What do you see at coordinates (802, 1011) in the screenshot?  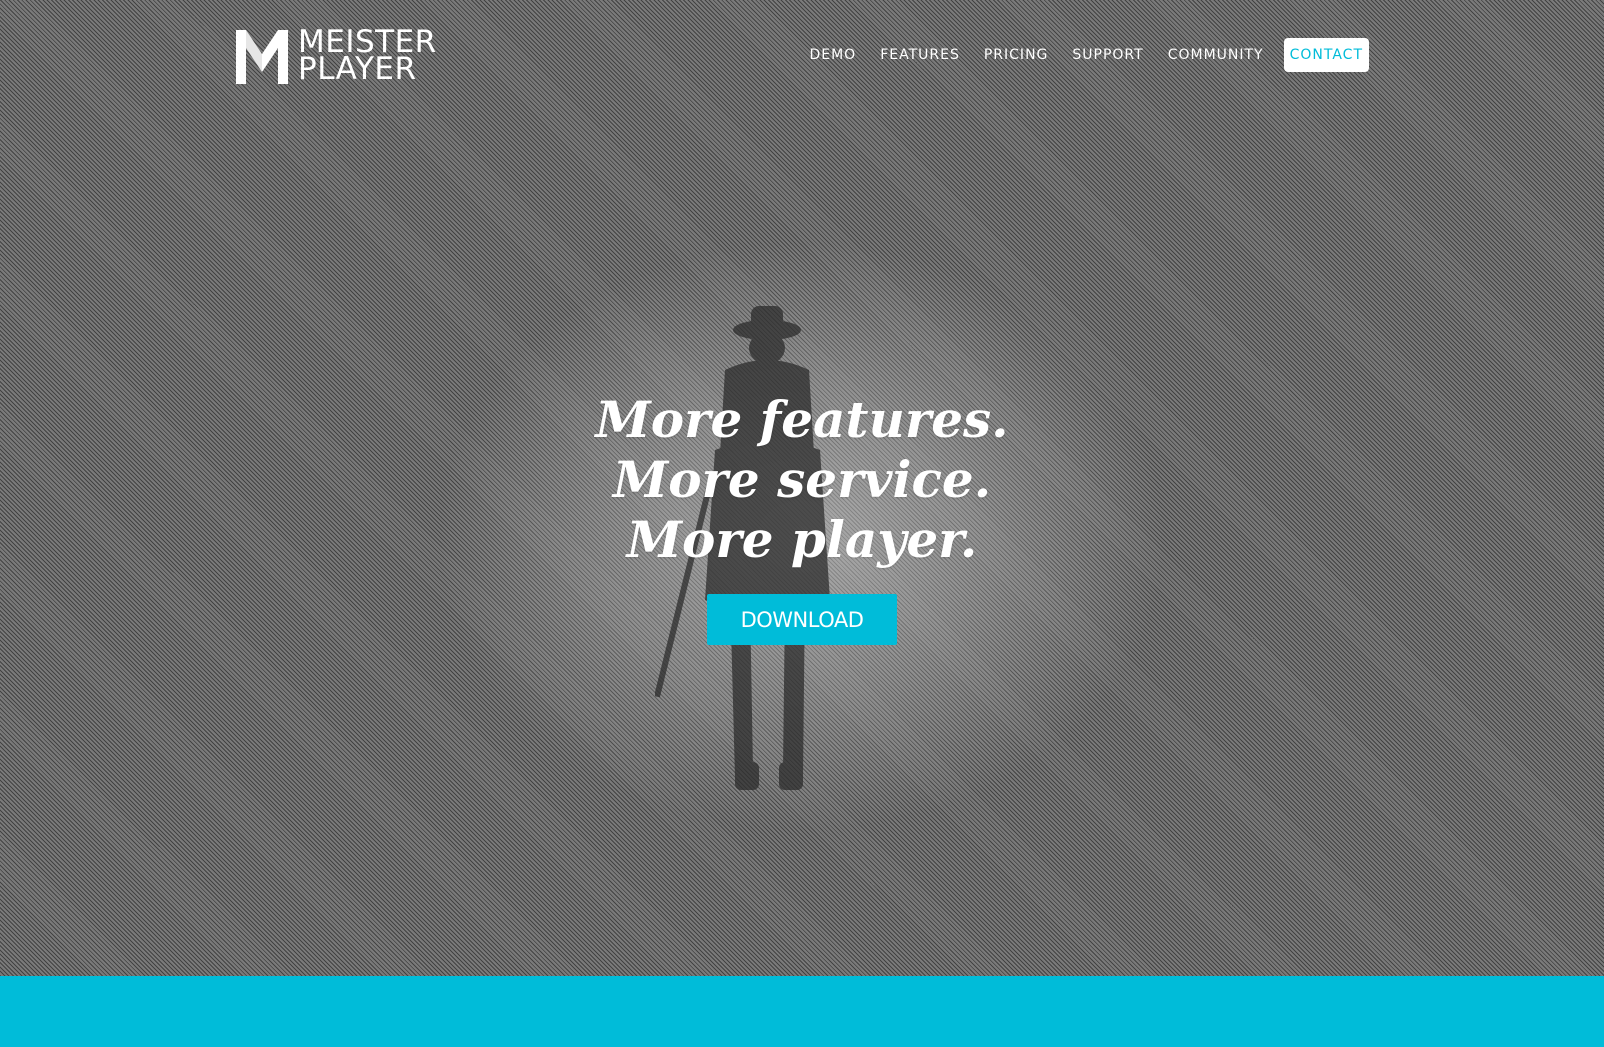 I see `bottom-accent-band` at bounding box center [802, 1011].